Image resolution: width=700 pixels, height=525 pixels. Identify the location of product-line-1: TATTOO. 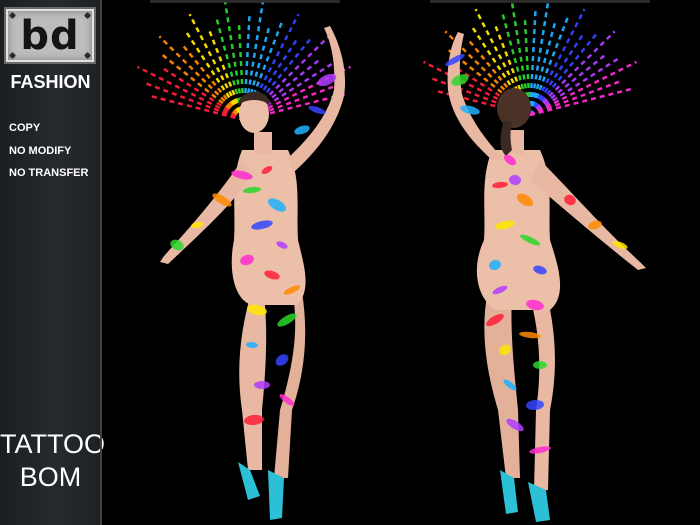
(52, 444).